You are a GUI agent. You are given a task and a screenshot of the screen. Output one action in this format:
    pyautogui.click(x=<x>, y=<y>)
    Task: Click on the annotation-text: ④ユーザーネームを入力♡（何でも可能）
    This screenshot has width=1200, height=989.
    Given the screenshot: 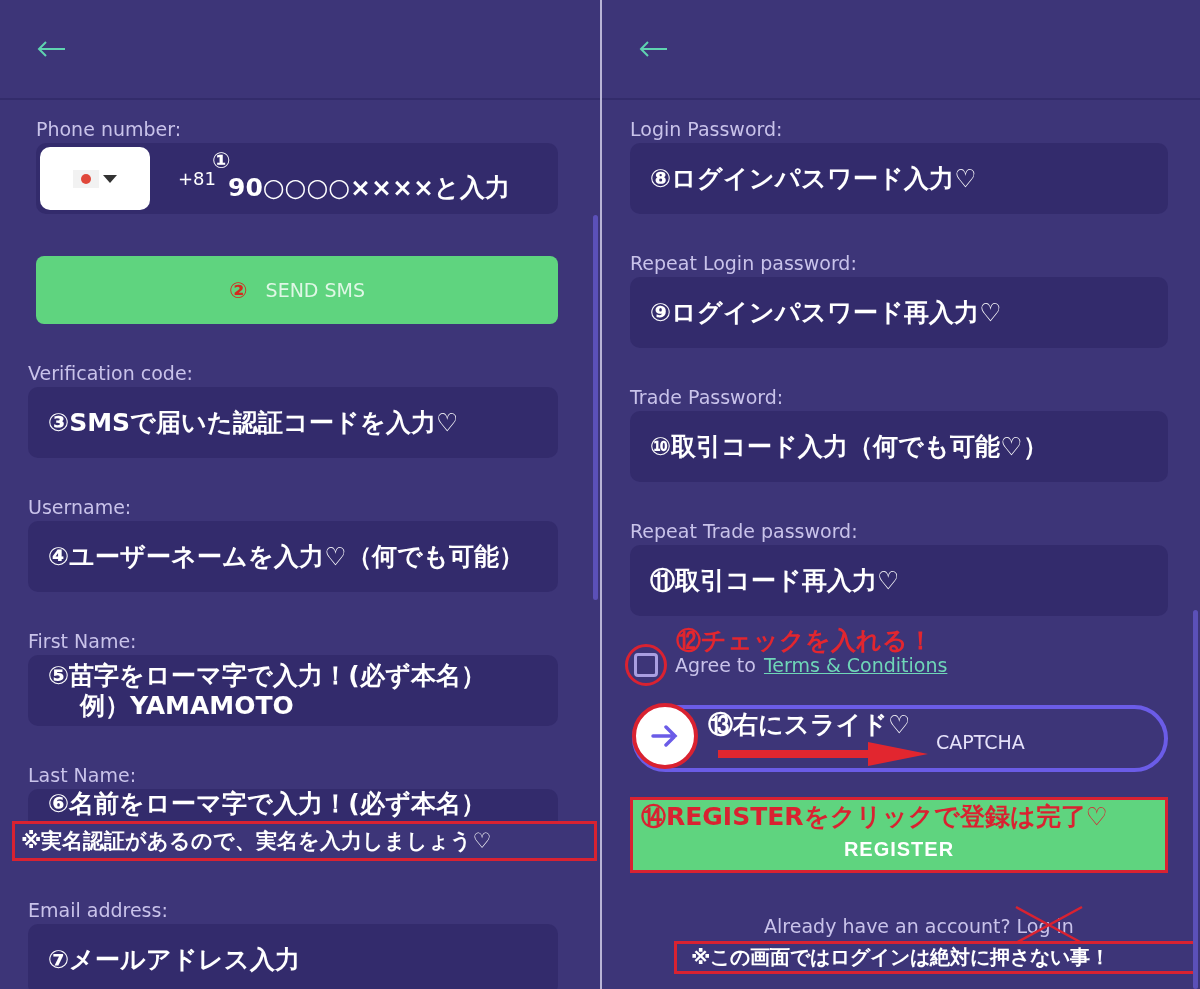 What is the action you would take?
    pyautogui.click(x=286, y=556)
    